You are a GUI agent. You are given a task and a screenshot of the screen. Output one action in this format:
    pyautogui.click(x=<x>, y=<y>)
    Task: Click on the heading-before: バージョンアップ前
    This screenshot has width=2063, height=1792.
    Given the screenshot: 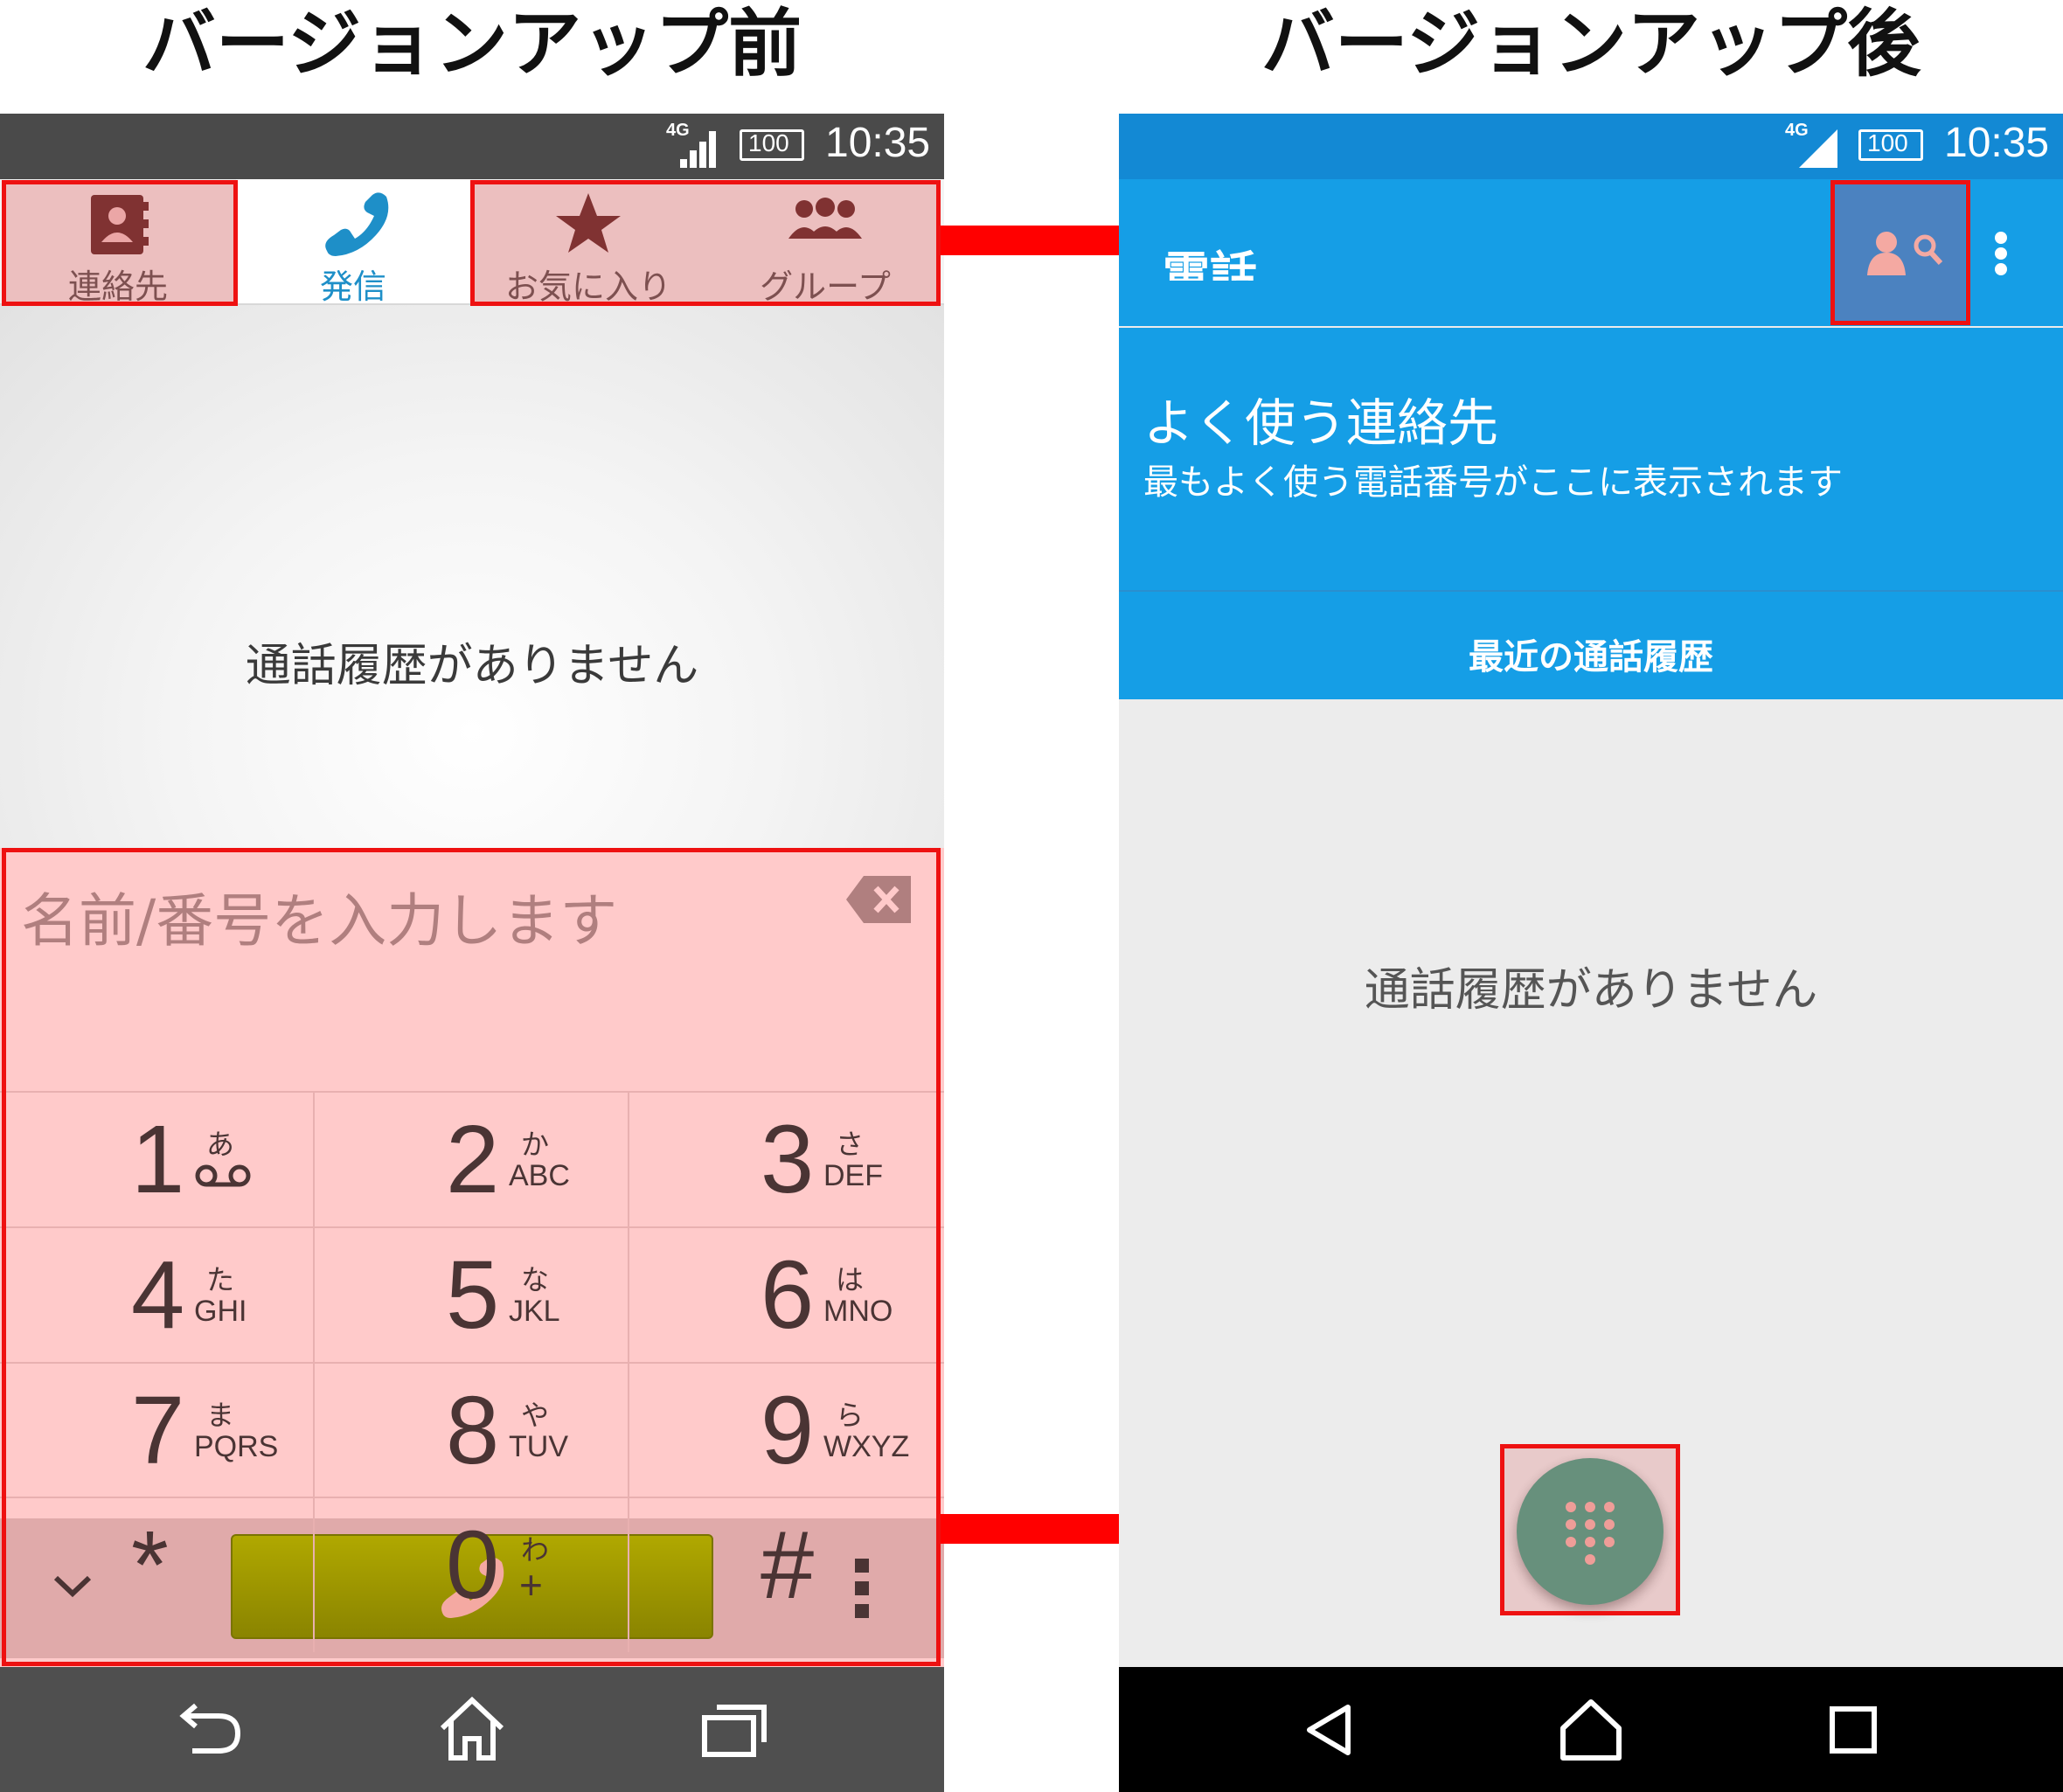 What is the action you would take?
    pyautogui.click(x=472, y=44)
    